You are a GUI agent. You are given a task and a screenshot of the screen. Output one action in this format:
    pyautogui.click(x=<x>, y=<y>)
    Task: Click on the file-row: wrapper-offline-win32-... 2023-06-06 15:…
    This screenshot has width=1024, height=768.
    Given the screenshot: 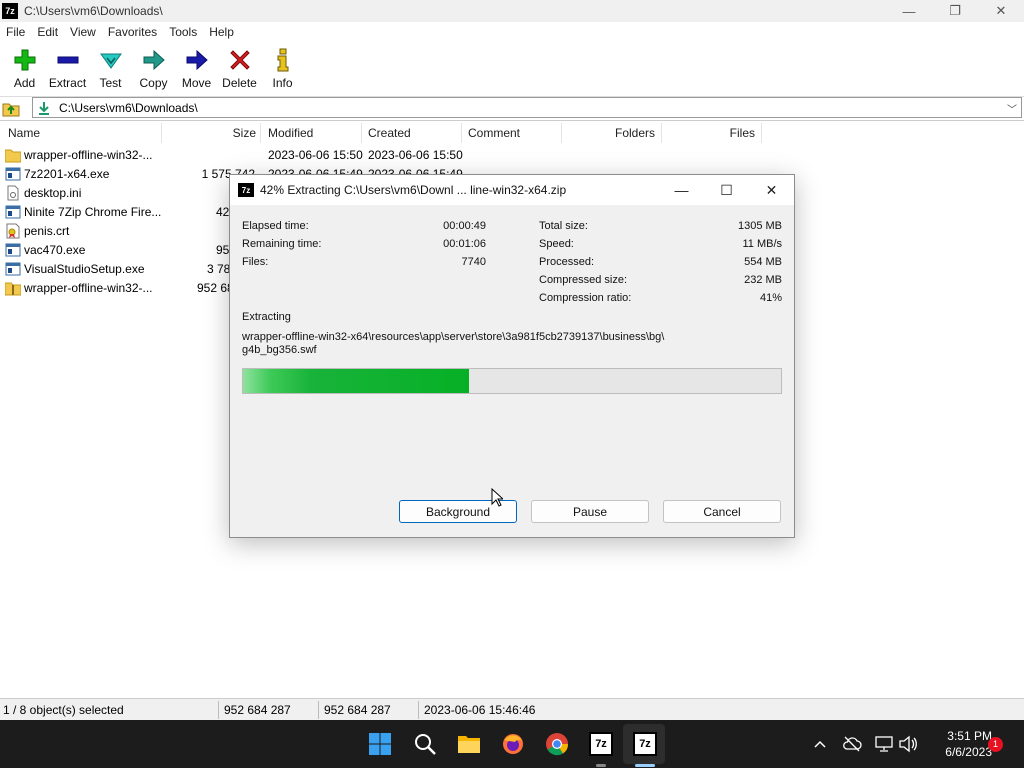 What is the action you would take?
    pyautogui.click(x=512, y=155)
    